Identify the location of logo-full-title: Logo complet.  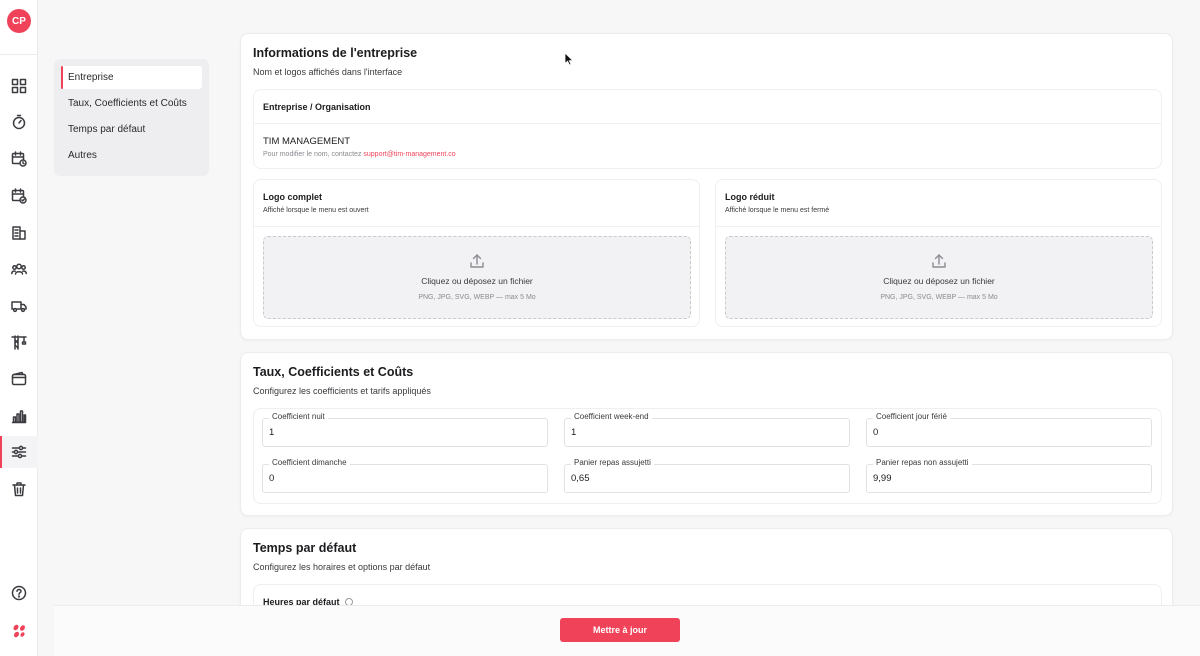
(292, 197).